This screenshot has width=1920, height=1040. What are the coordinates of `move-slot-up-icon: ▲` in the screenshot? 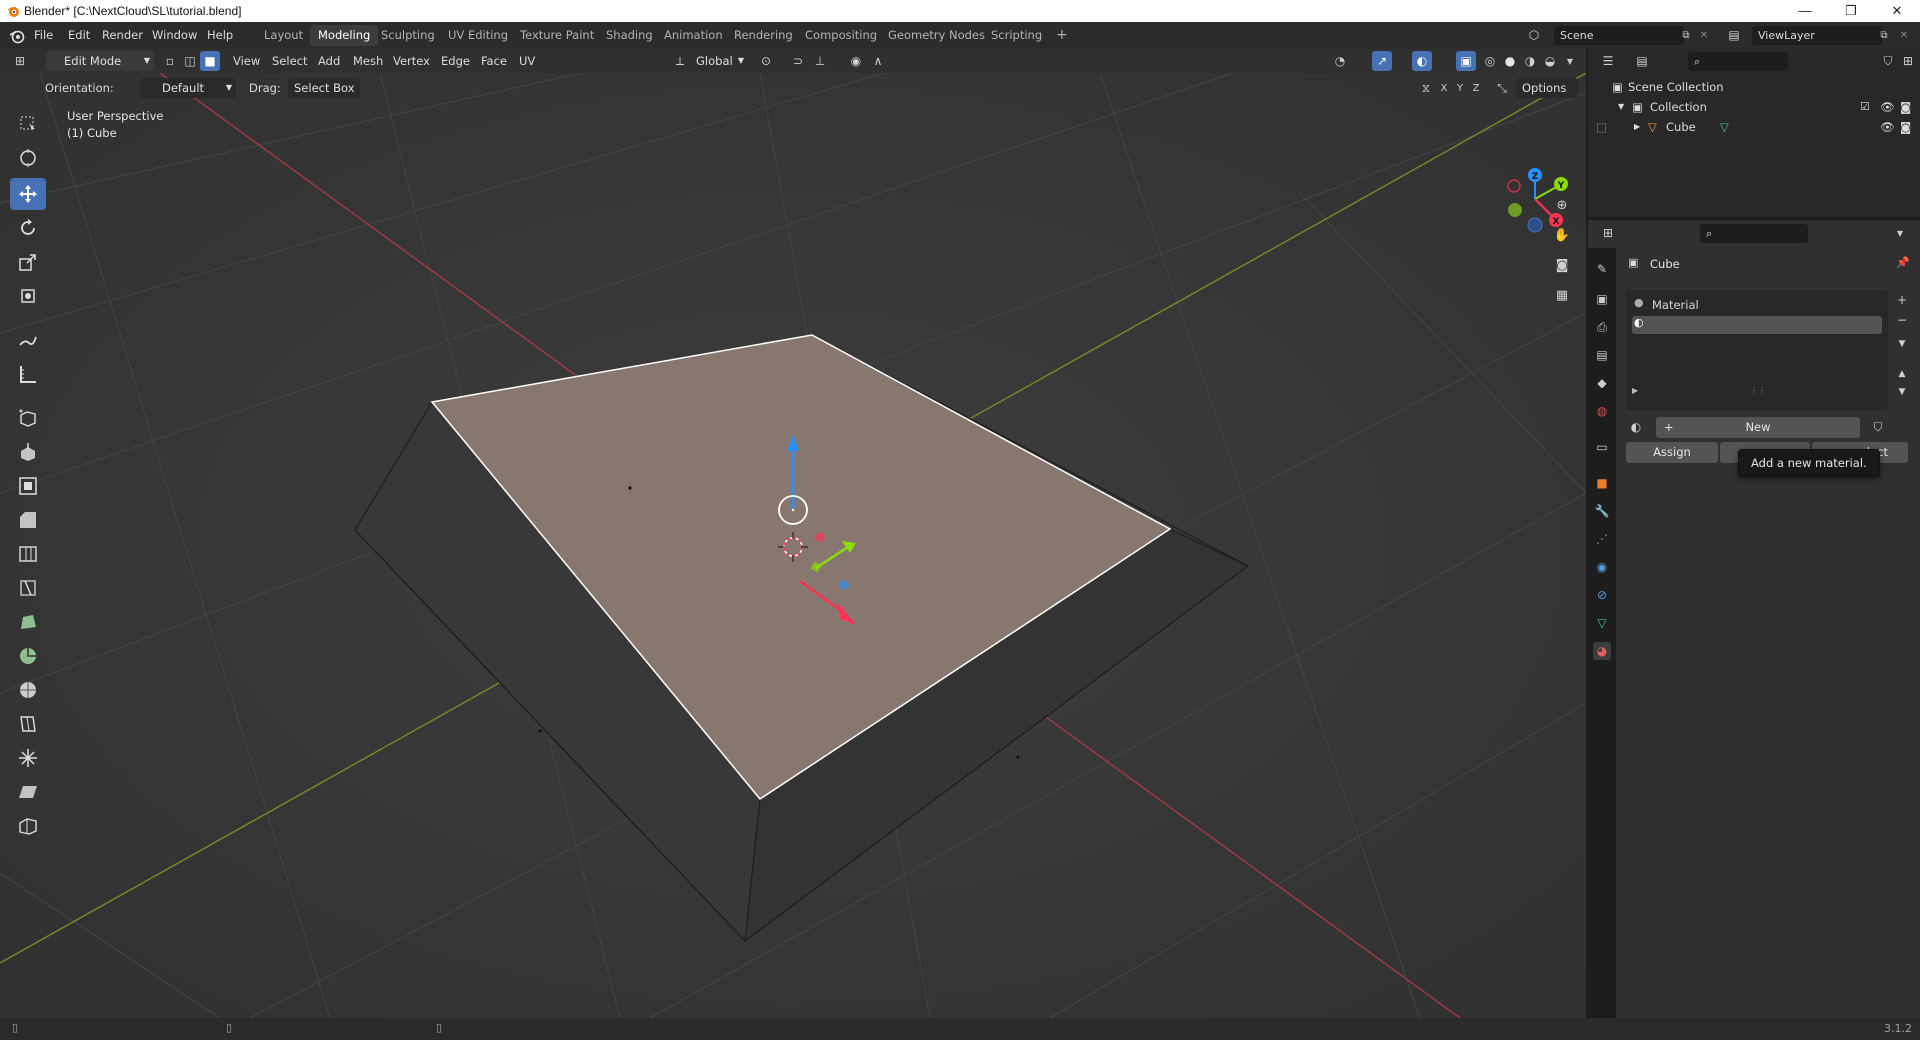 It's located at (1902, 374).